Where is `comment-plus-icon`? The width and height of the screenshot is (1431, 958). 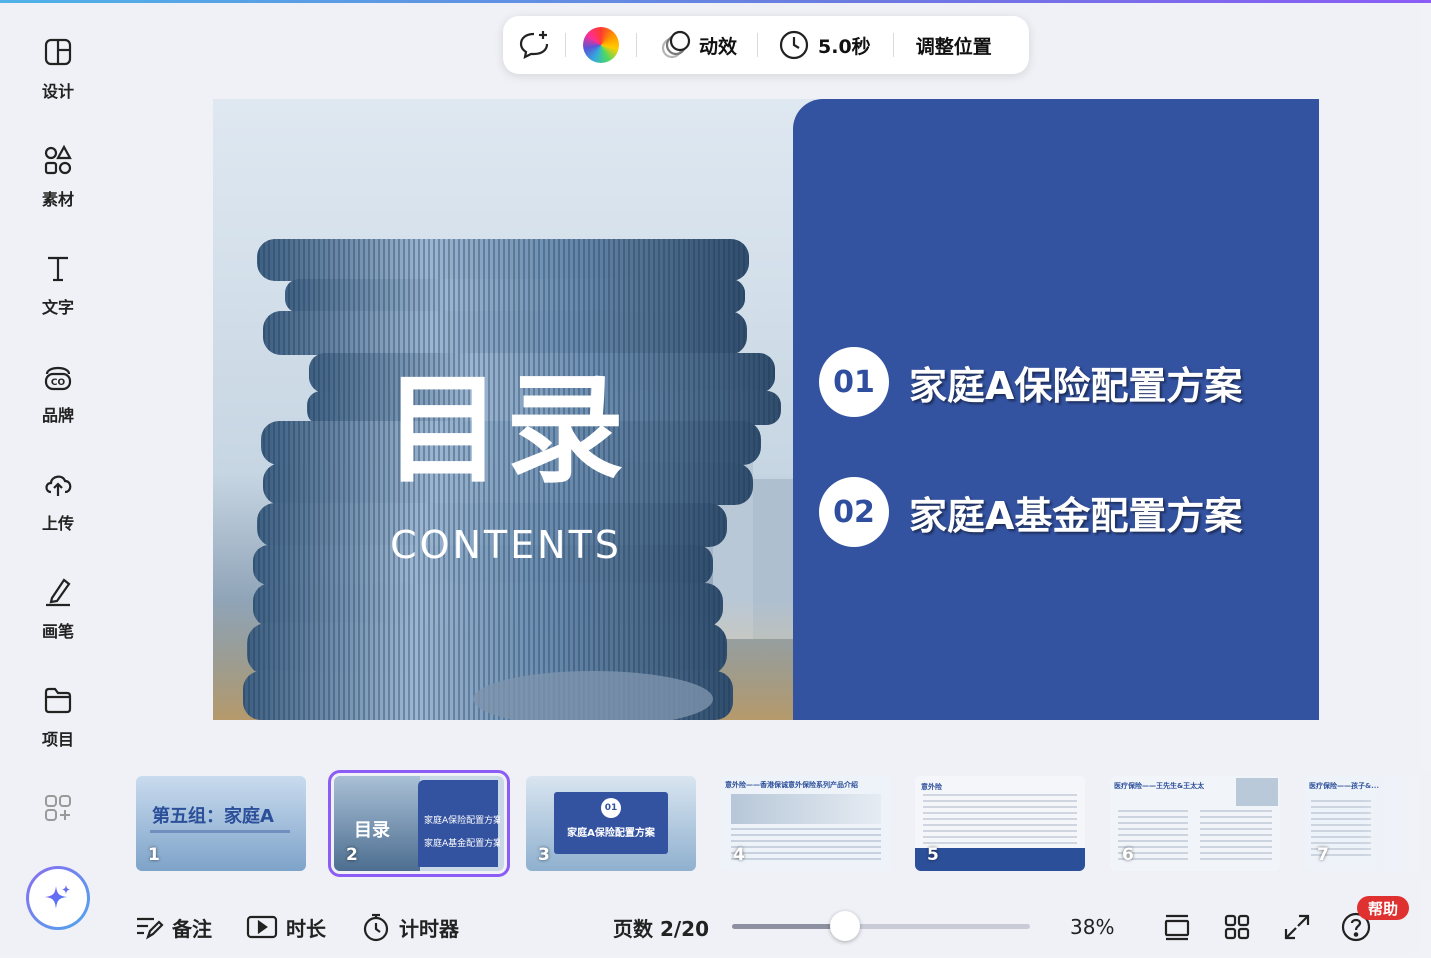
comment-plus-icon is located at coordinates (534, 45).